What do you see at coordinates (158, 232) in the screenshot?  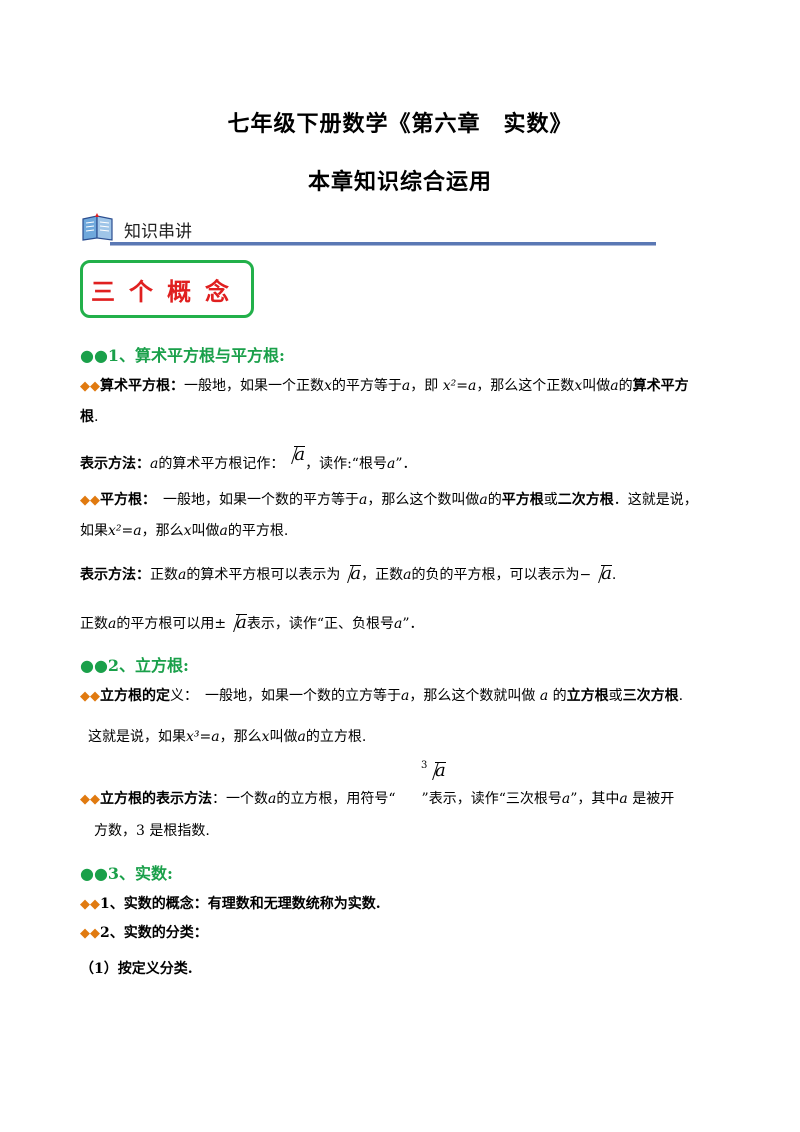 I see `banner-label: 知识串讲` at bounding box center [158, 232].